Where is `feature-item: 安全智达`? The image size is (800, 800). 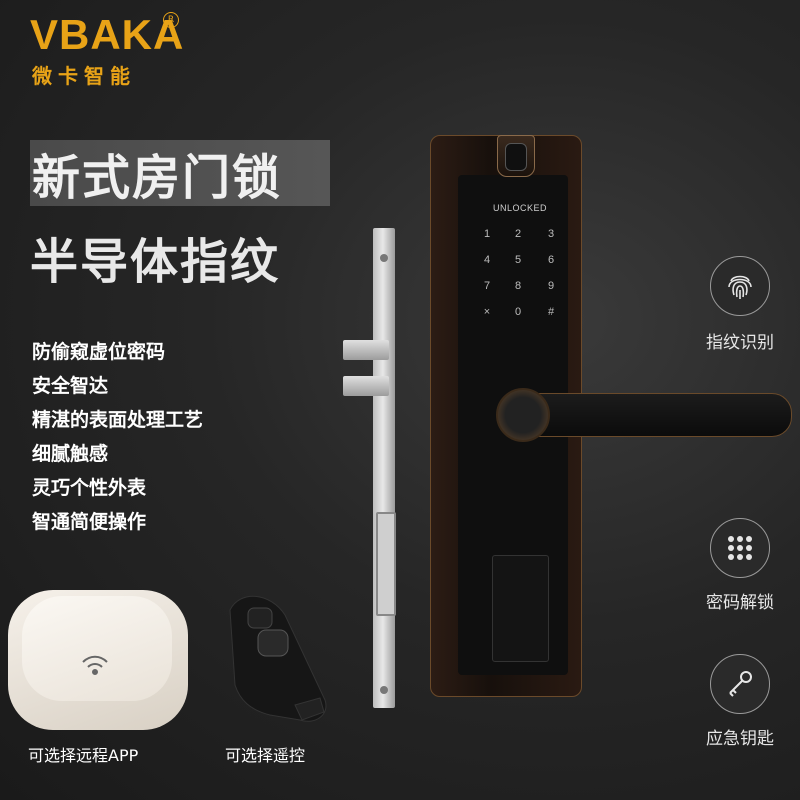
feature-item: 安全智达 is located at coordinates (70, 386).